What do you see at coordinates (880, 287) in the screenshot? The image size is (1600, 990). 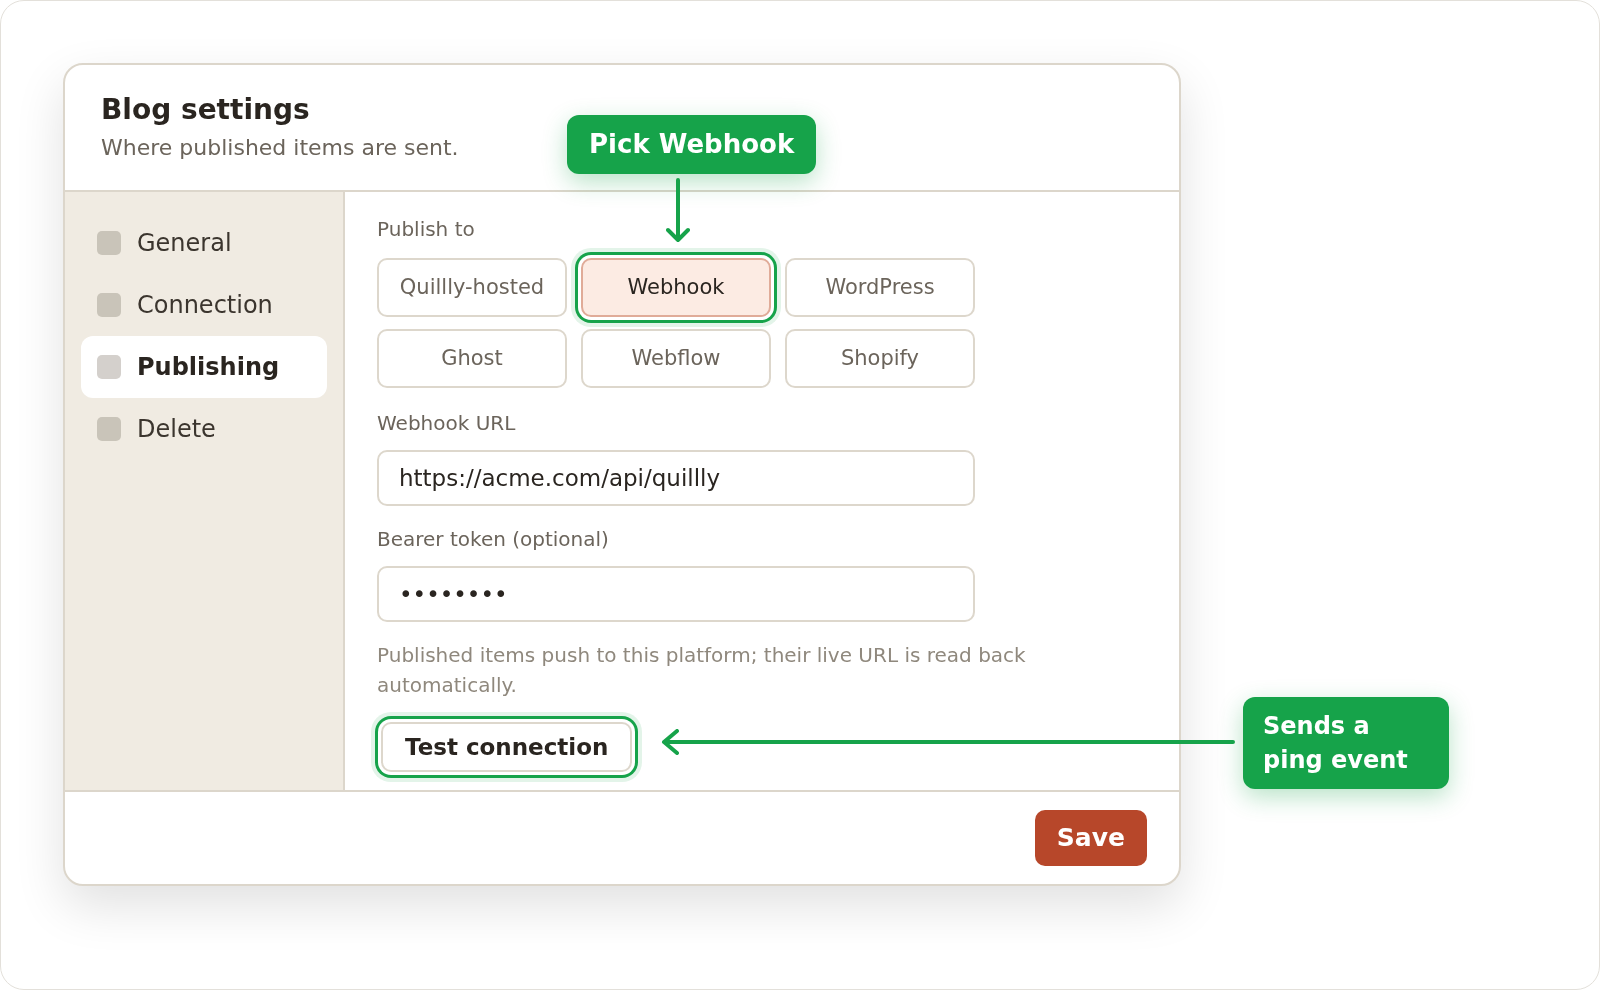 I see `platform-option: WordPress` at bounding box center [880, 287].